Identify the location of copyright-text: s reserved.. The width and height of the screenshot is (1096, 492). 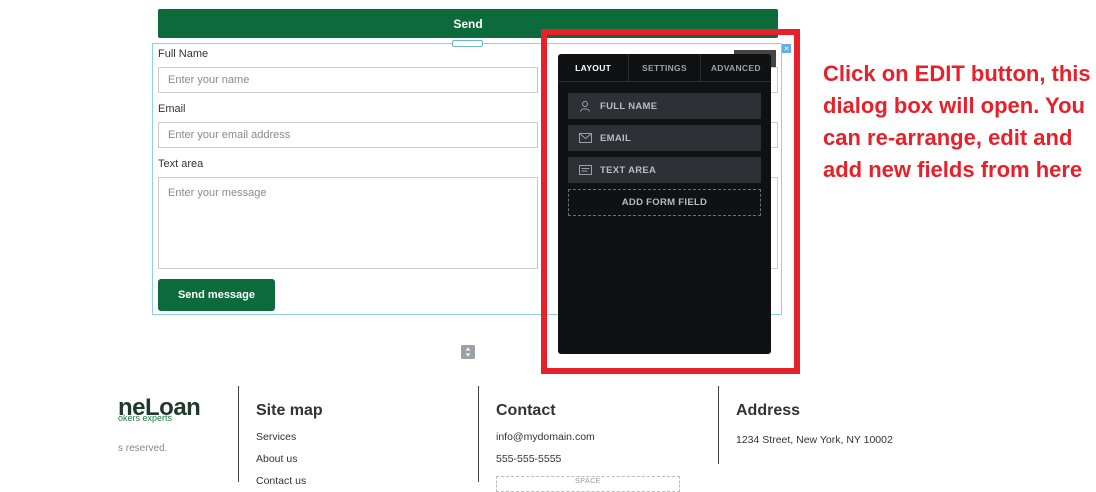
(143, 448).